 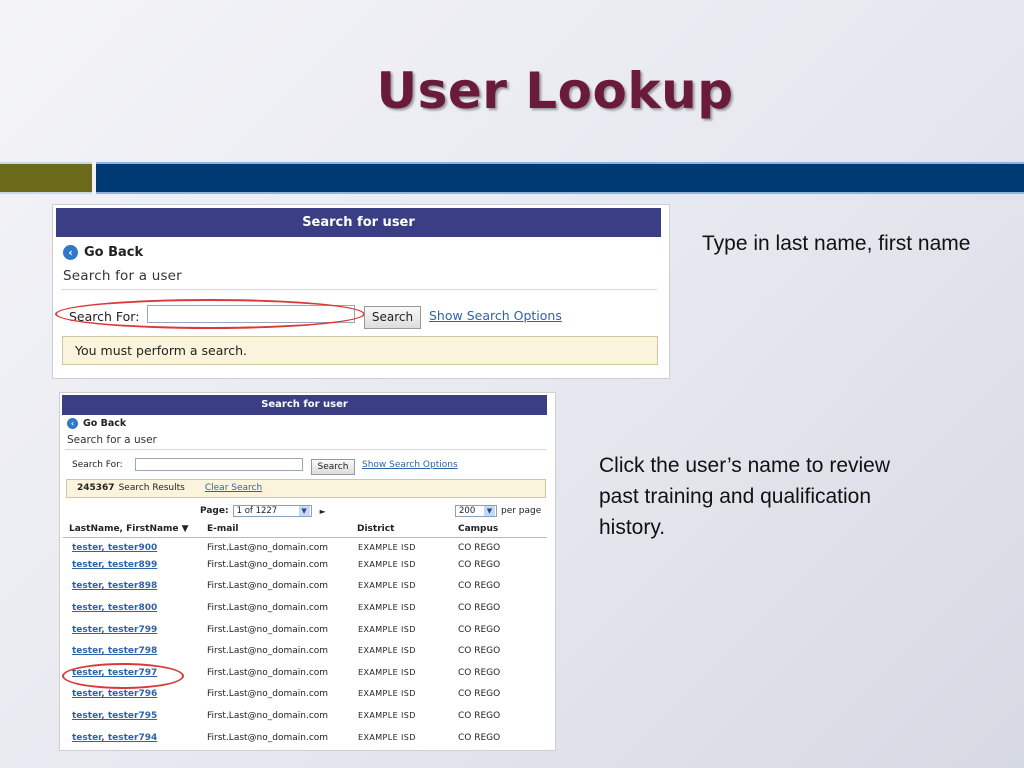 I want to click on per-page-select: 200 ▼, so click(x=476, y=511).